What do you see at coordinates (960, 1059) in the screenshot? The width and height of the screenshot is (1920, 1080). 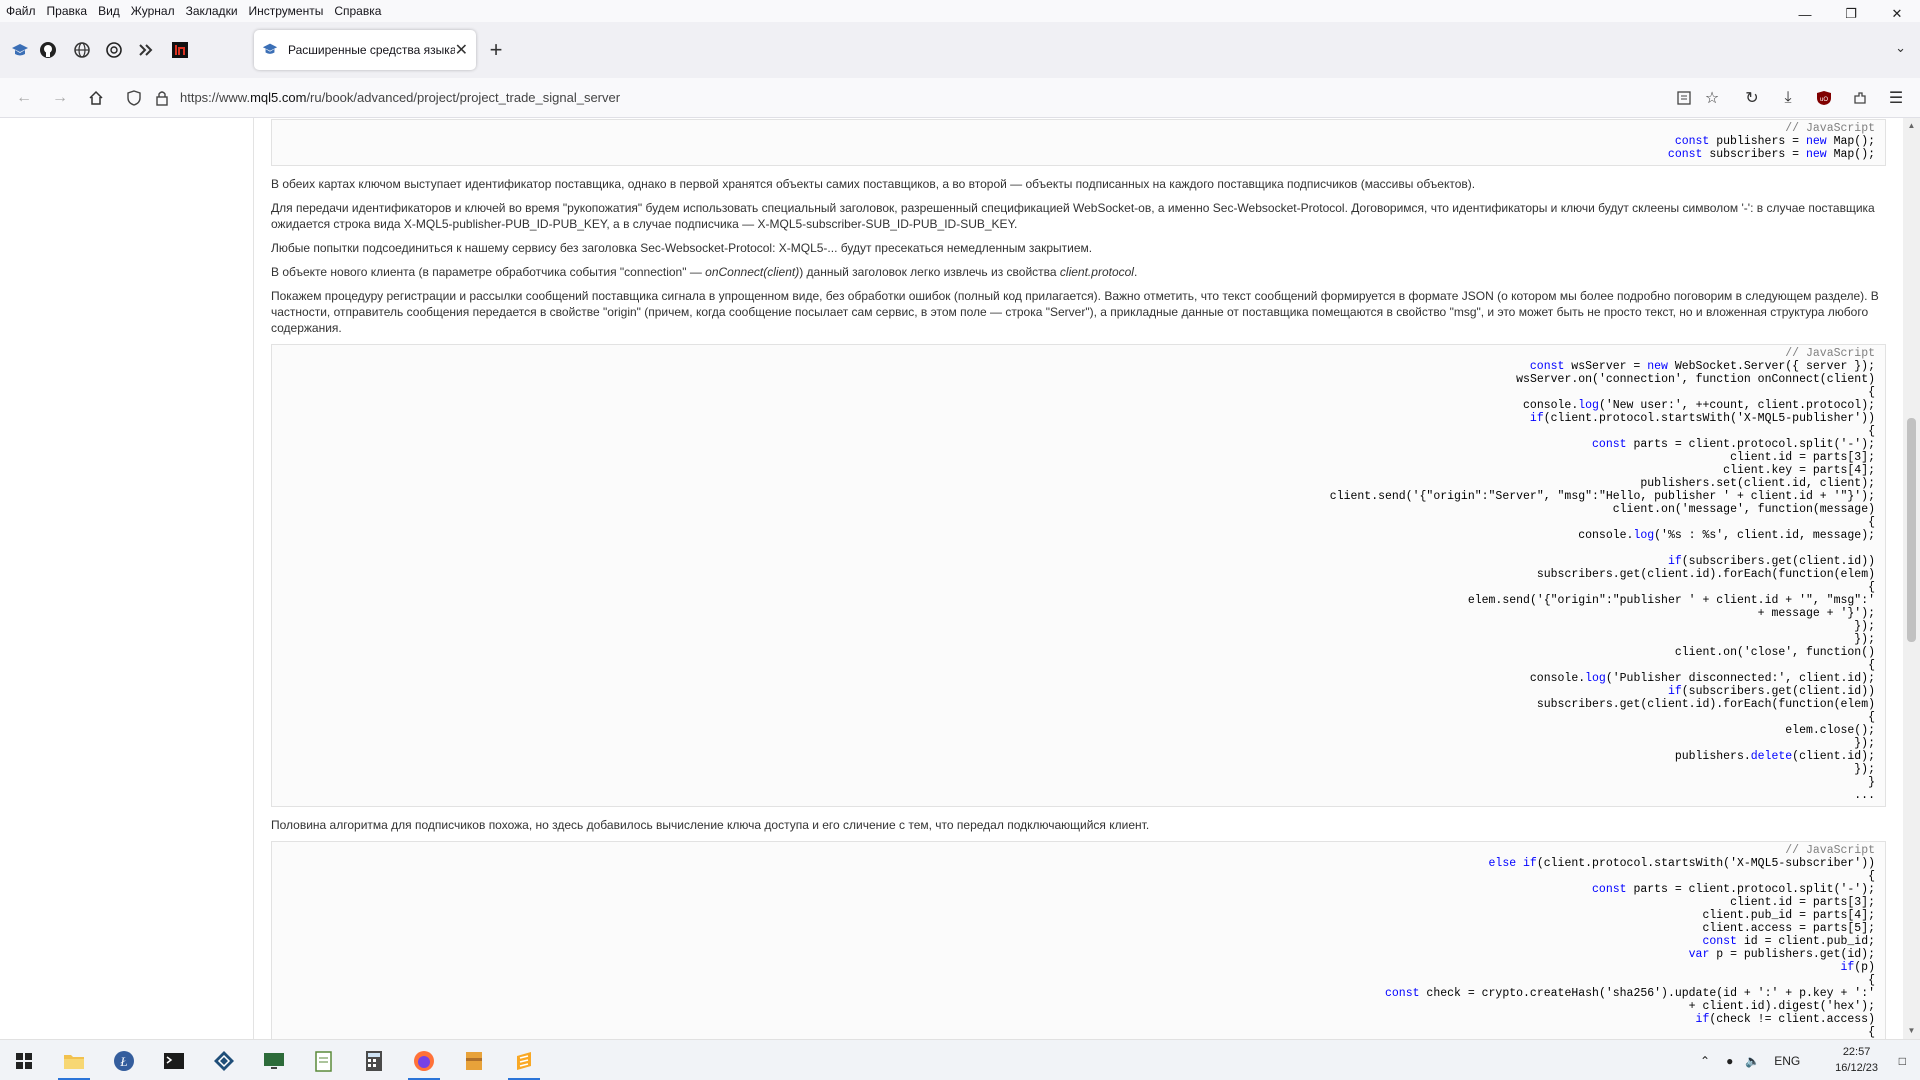 I see `taskbar: Ł ⌃ ● 🔈 ENG 22:57 16/12/23 □` at bounding box center [960, 1059].